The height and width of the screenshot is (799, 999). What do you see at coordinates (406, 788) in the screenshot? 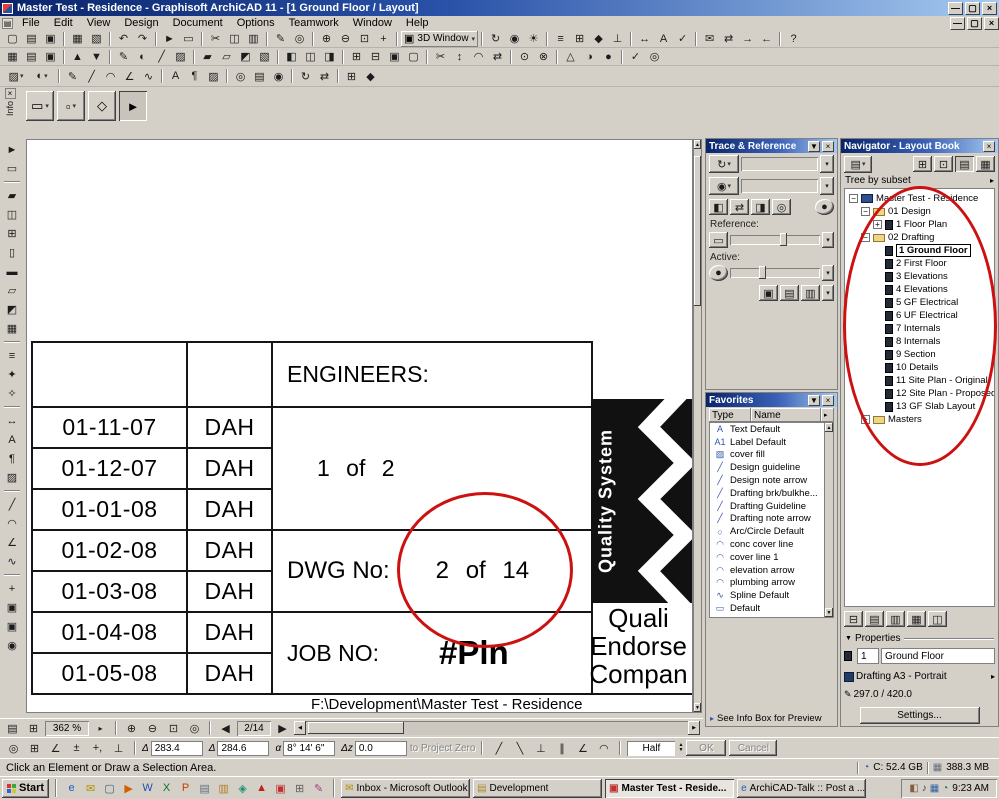
I see `taskbar-task: ✉ Inbox - Microsoft Outlook` at bounding box center [406, 788].